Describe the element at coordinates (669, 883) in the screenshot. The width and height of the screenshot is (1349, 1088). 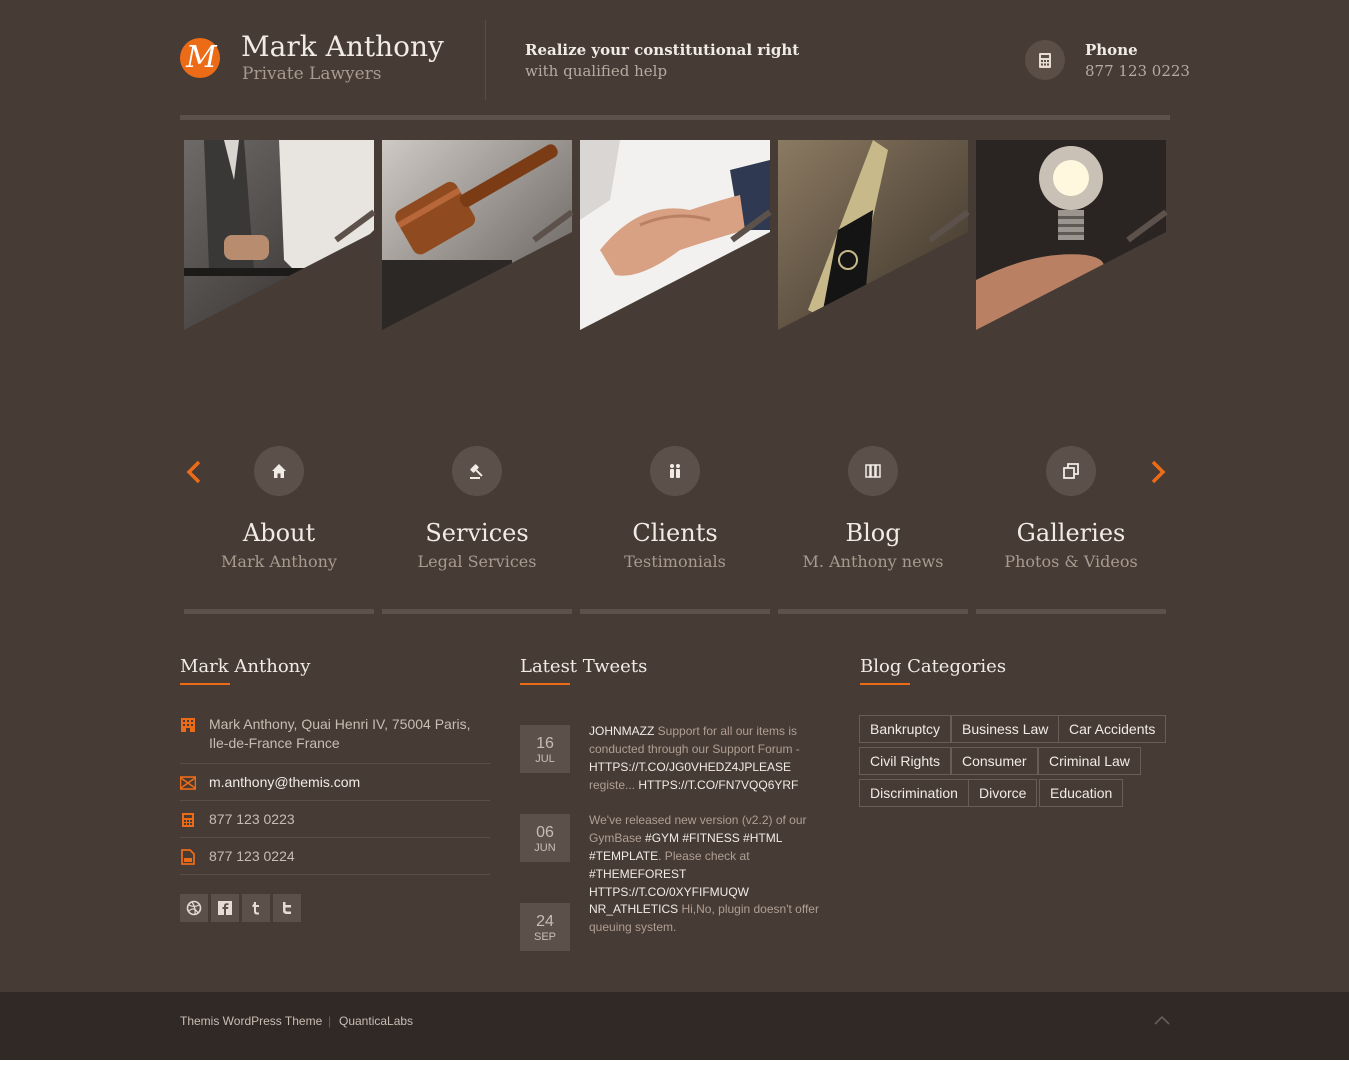
I see `tweet-link: #THEMEFOREST HTTPS://T.CO/0XYFIFMUQW` at that location.